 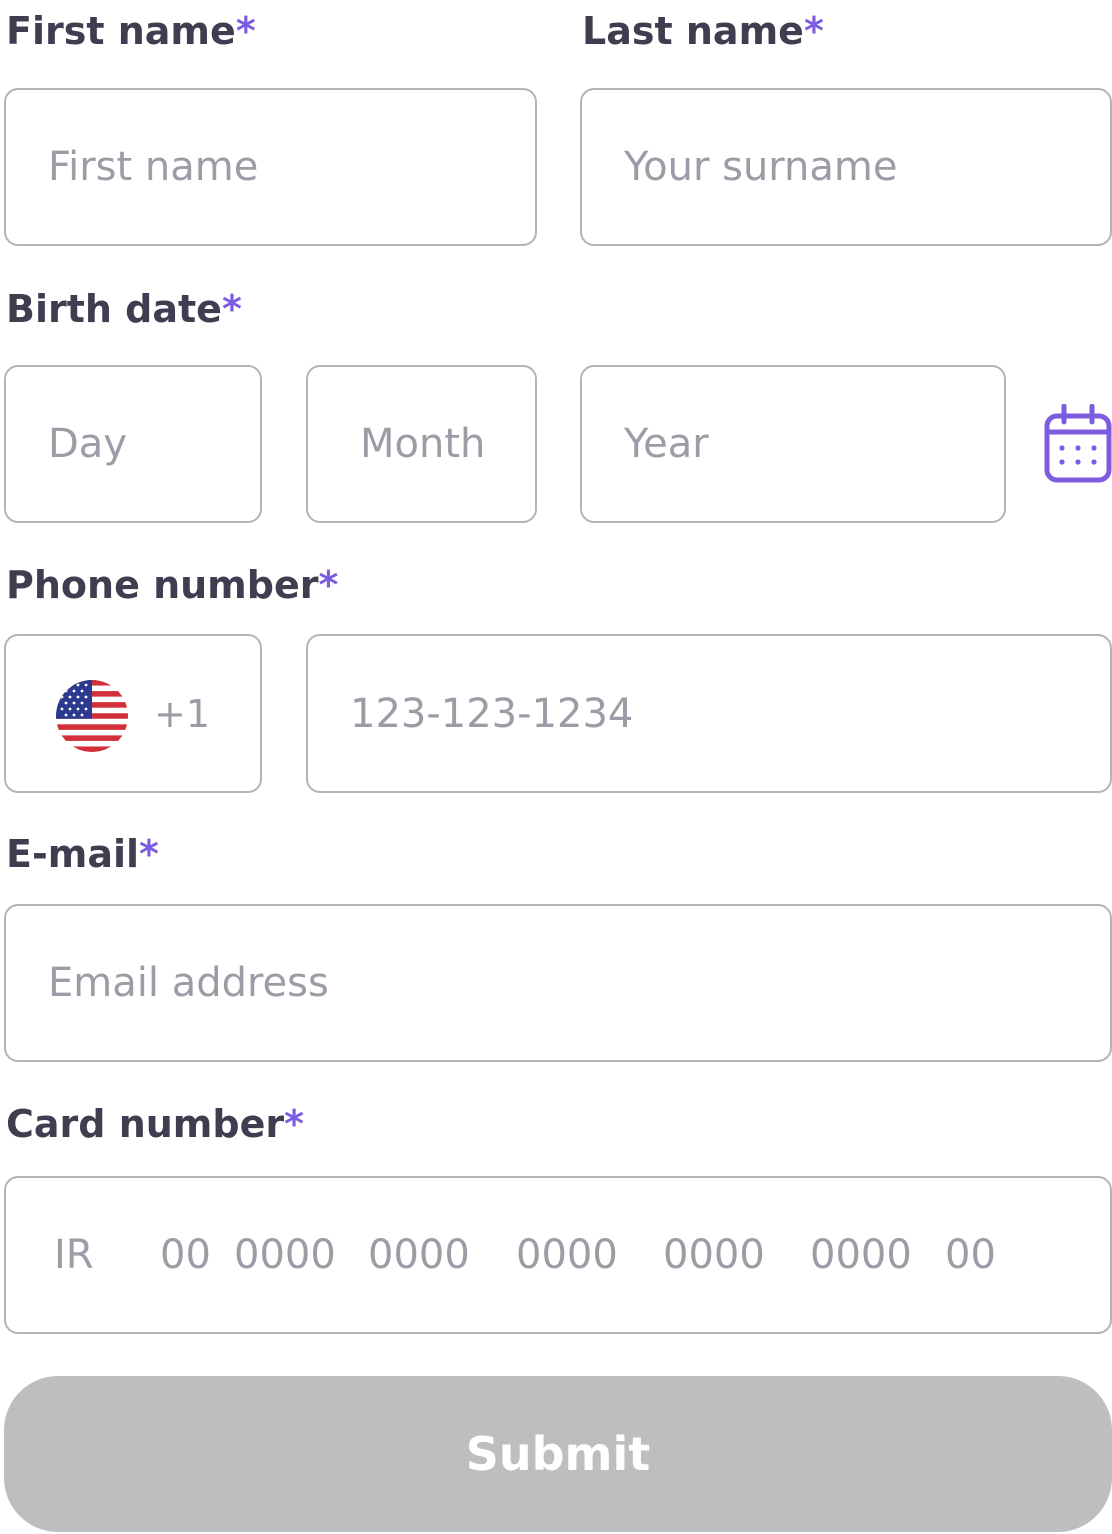 What do you see at coordinates (703, 31) in the screenshot?
I see `last-name-label: Last name*` at bounding box center [703, 31].